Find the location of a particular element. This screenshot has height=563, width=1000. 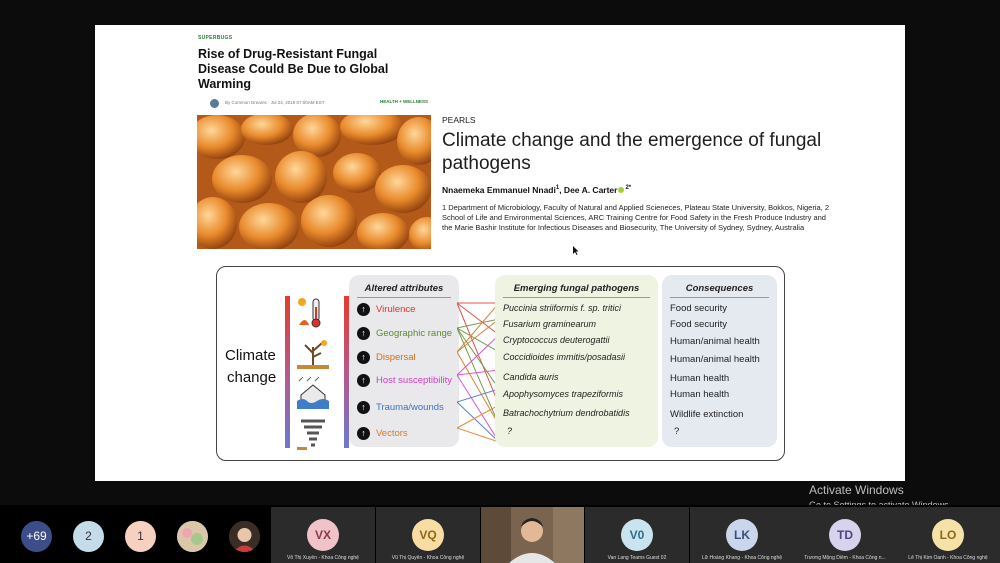

consequences-header: Consequences is located at coordinates (719, 288).